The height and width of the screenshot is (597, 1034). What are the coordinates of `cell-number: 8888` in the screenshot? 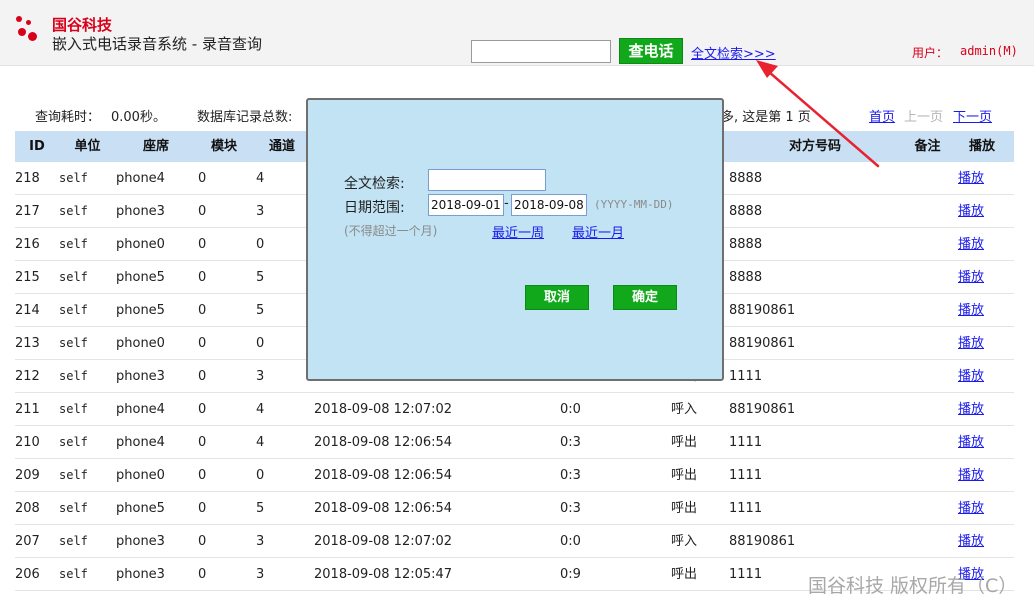 It's located at (746, 211).